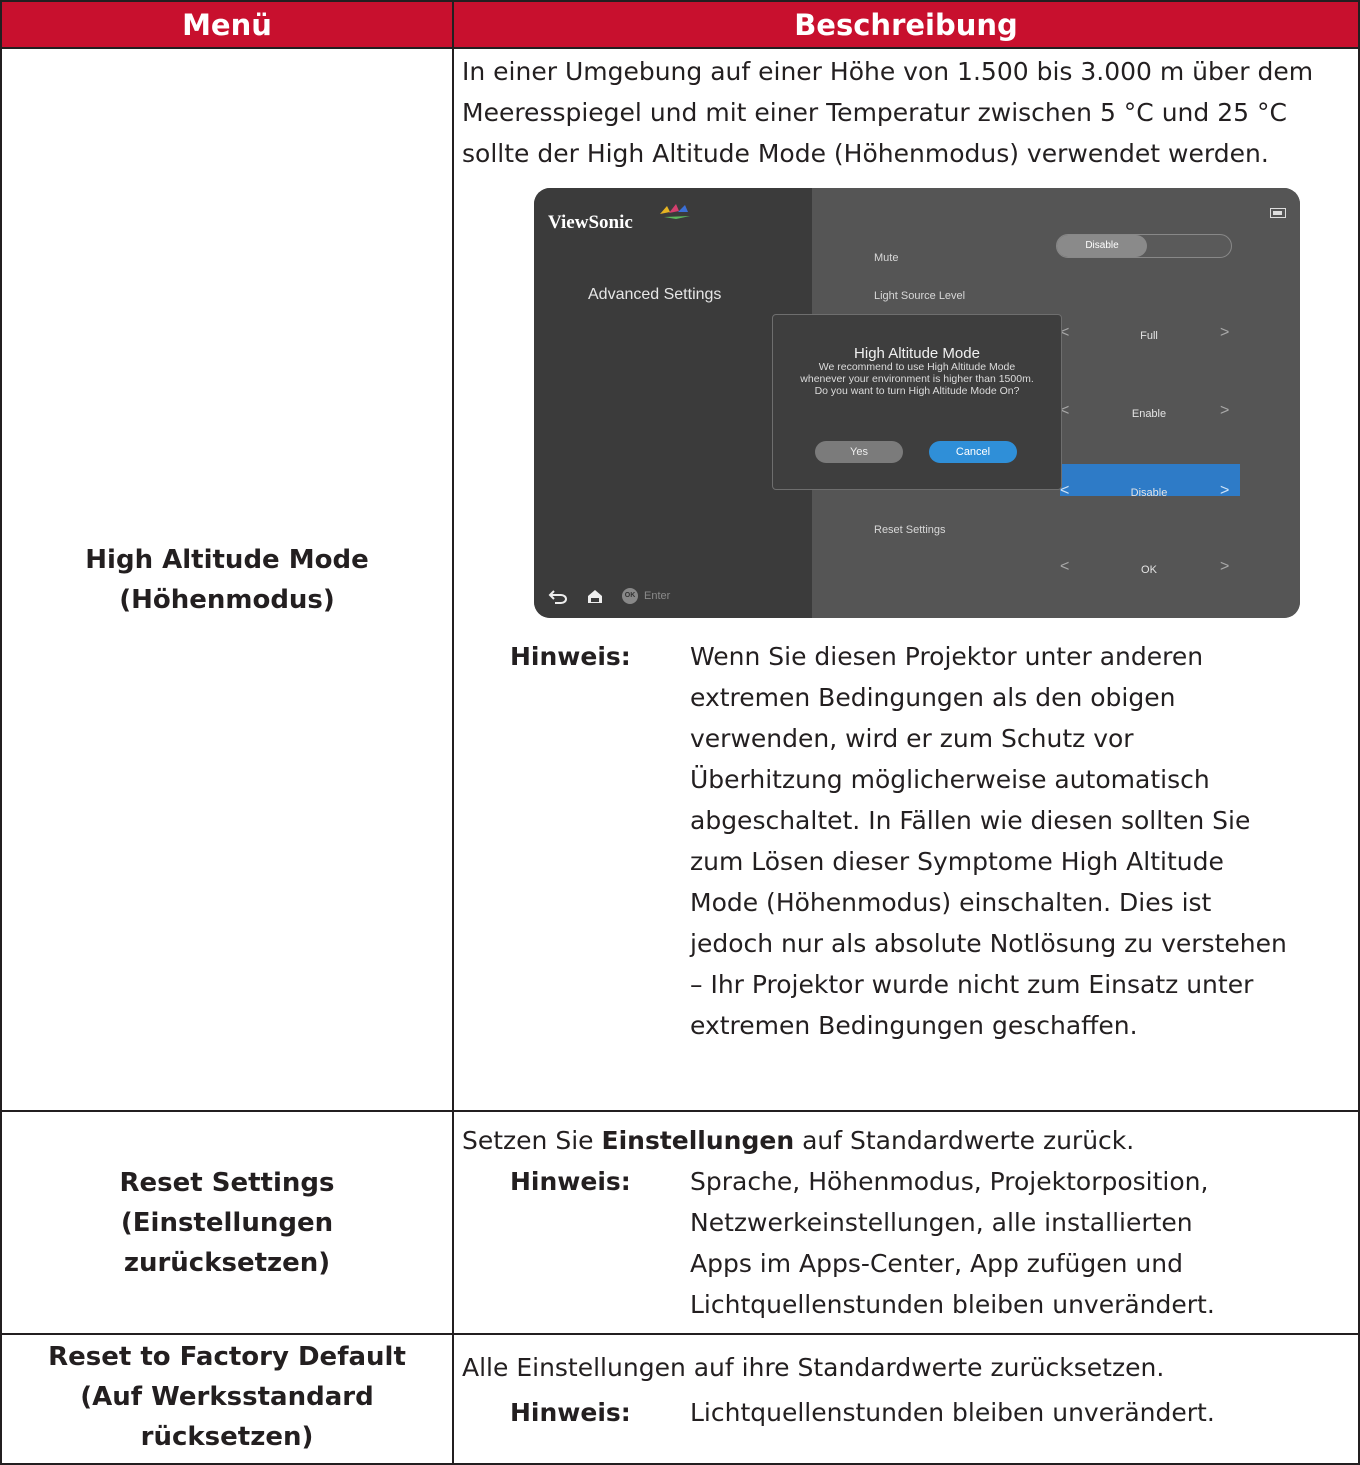 The width and height of the screenshot is (1360, 1465). Describe the element at coordinates (950, 779) in the screenshot. I see `note-line: Überhitzung möglicherweise automatisch` at that location.